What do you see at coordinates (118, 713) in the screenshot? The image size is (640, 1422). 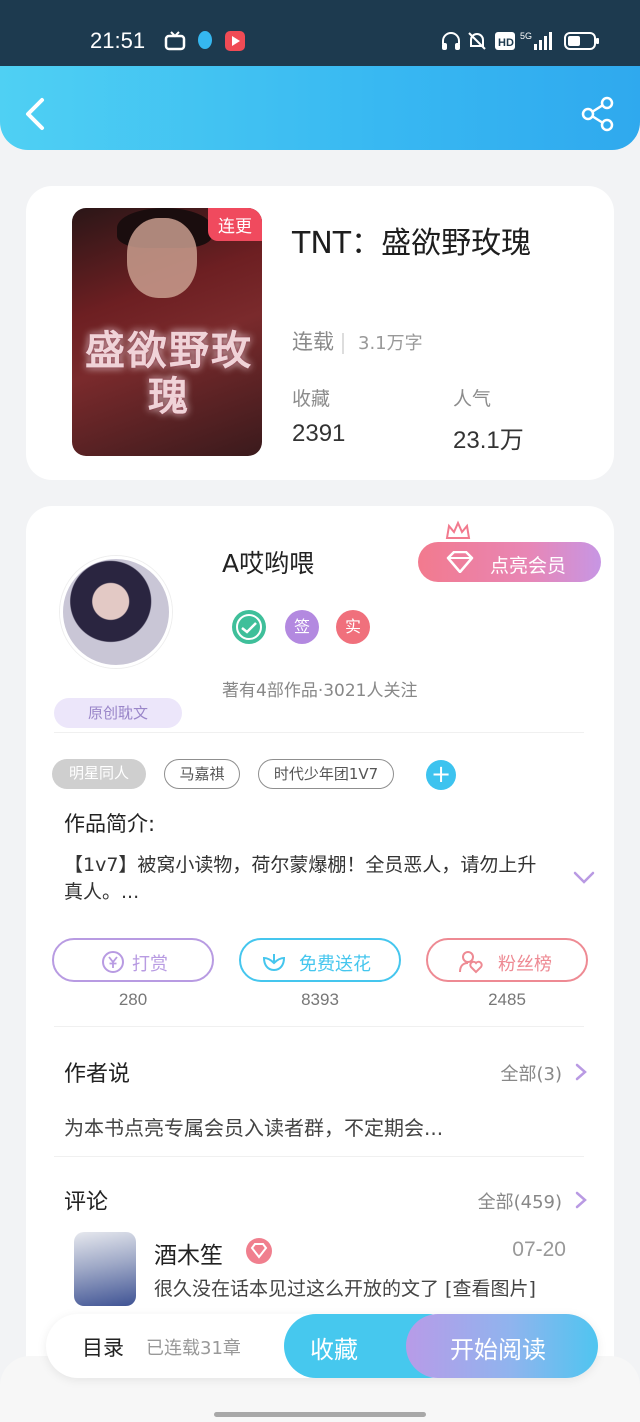 I see `original-danmei-badge: 原创耽文` at bounding box center [118, 713].